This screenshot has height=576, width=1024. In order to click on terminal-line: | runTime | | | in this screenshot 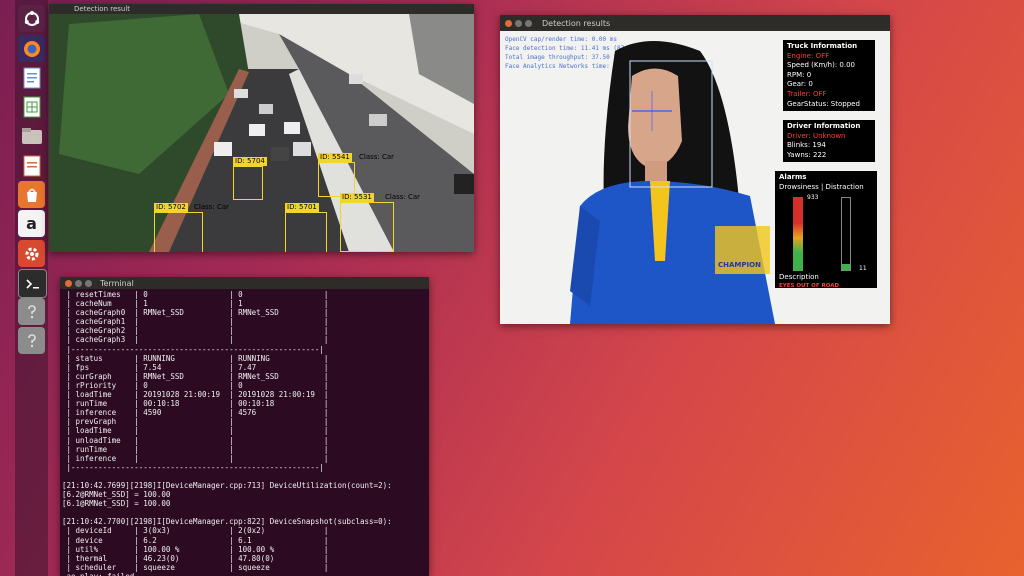, I will do `click(195, 449)`.